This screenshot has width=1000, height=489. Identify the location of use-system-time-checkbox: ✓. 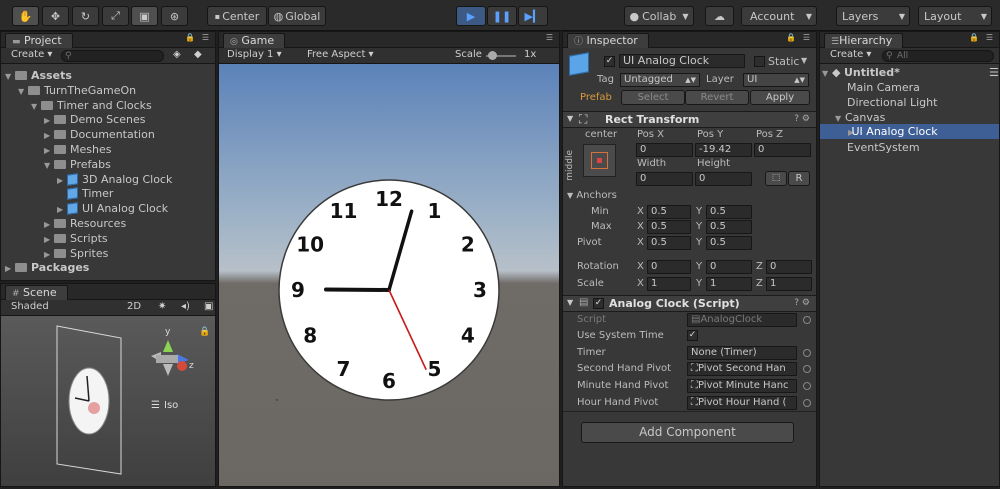
(692, 335).